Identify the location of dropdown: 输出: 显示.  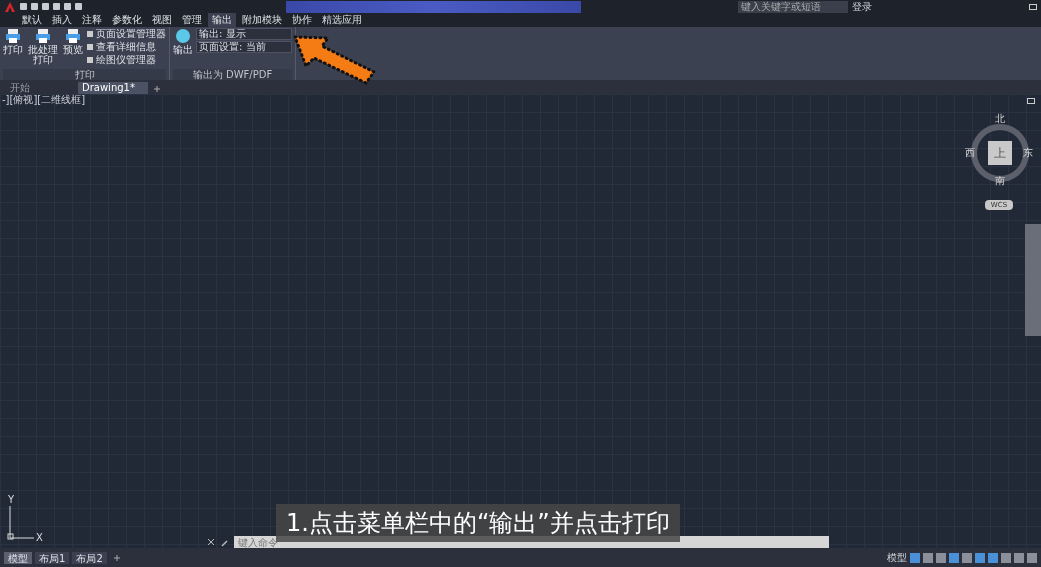
(244, 34).